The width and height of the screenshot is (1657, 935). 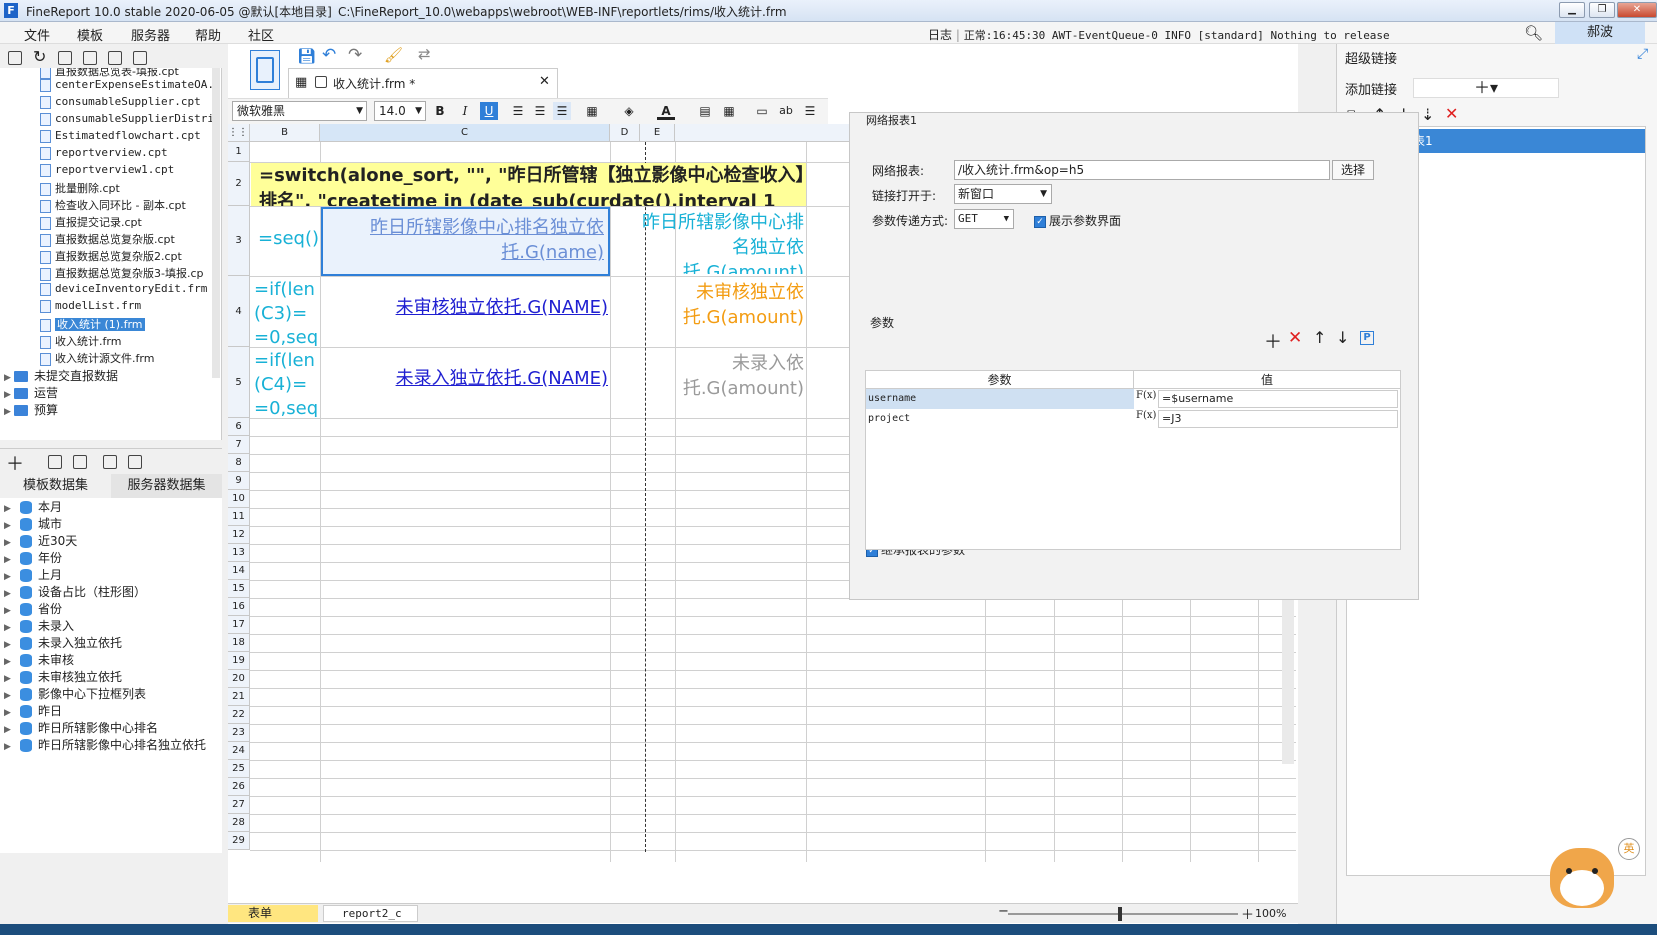 What do you see at coordinates (440, 111) in the screenshot?
I see `bold-button: B` at bounding box center [440, 111].